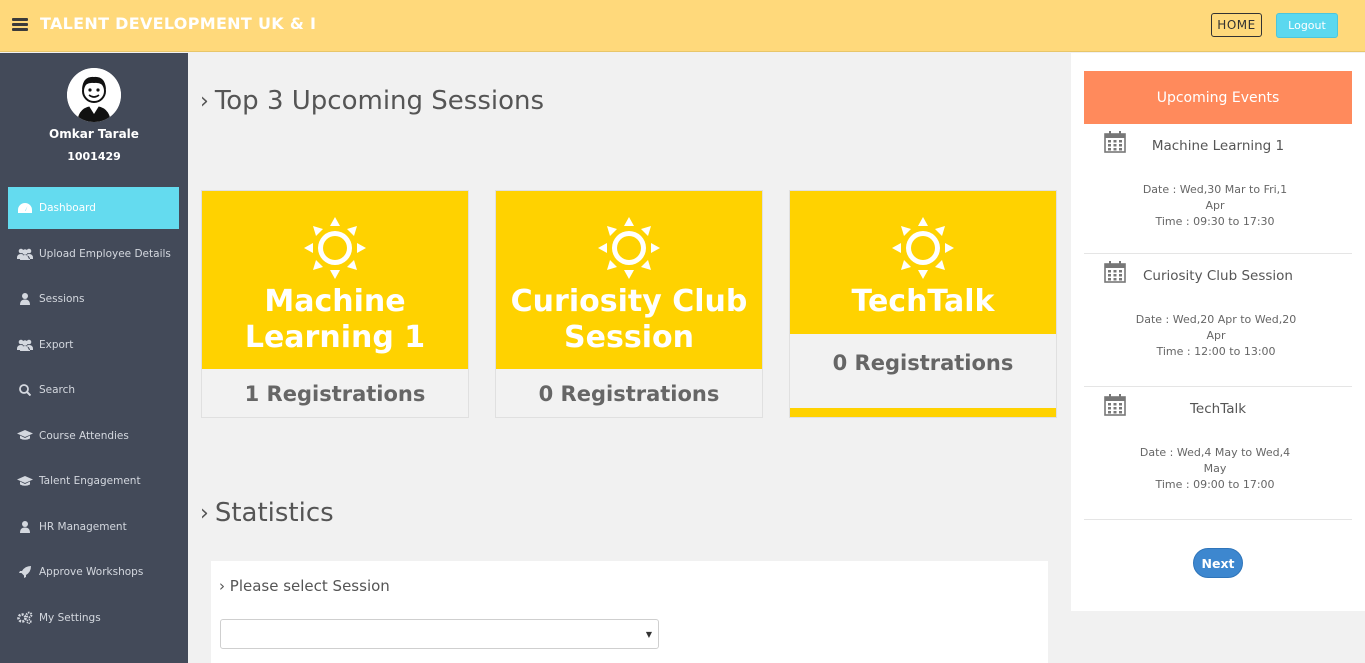 This screenshot has height=663, width=1365. I want to click on event-date-line1: Date : Wed,20 Apr to Wed,20, so click(1216, 319).